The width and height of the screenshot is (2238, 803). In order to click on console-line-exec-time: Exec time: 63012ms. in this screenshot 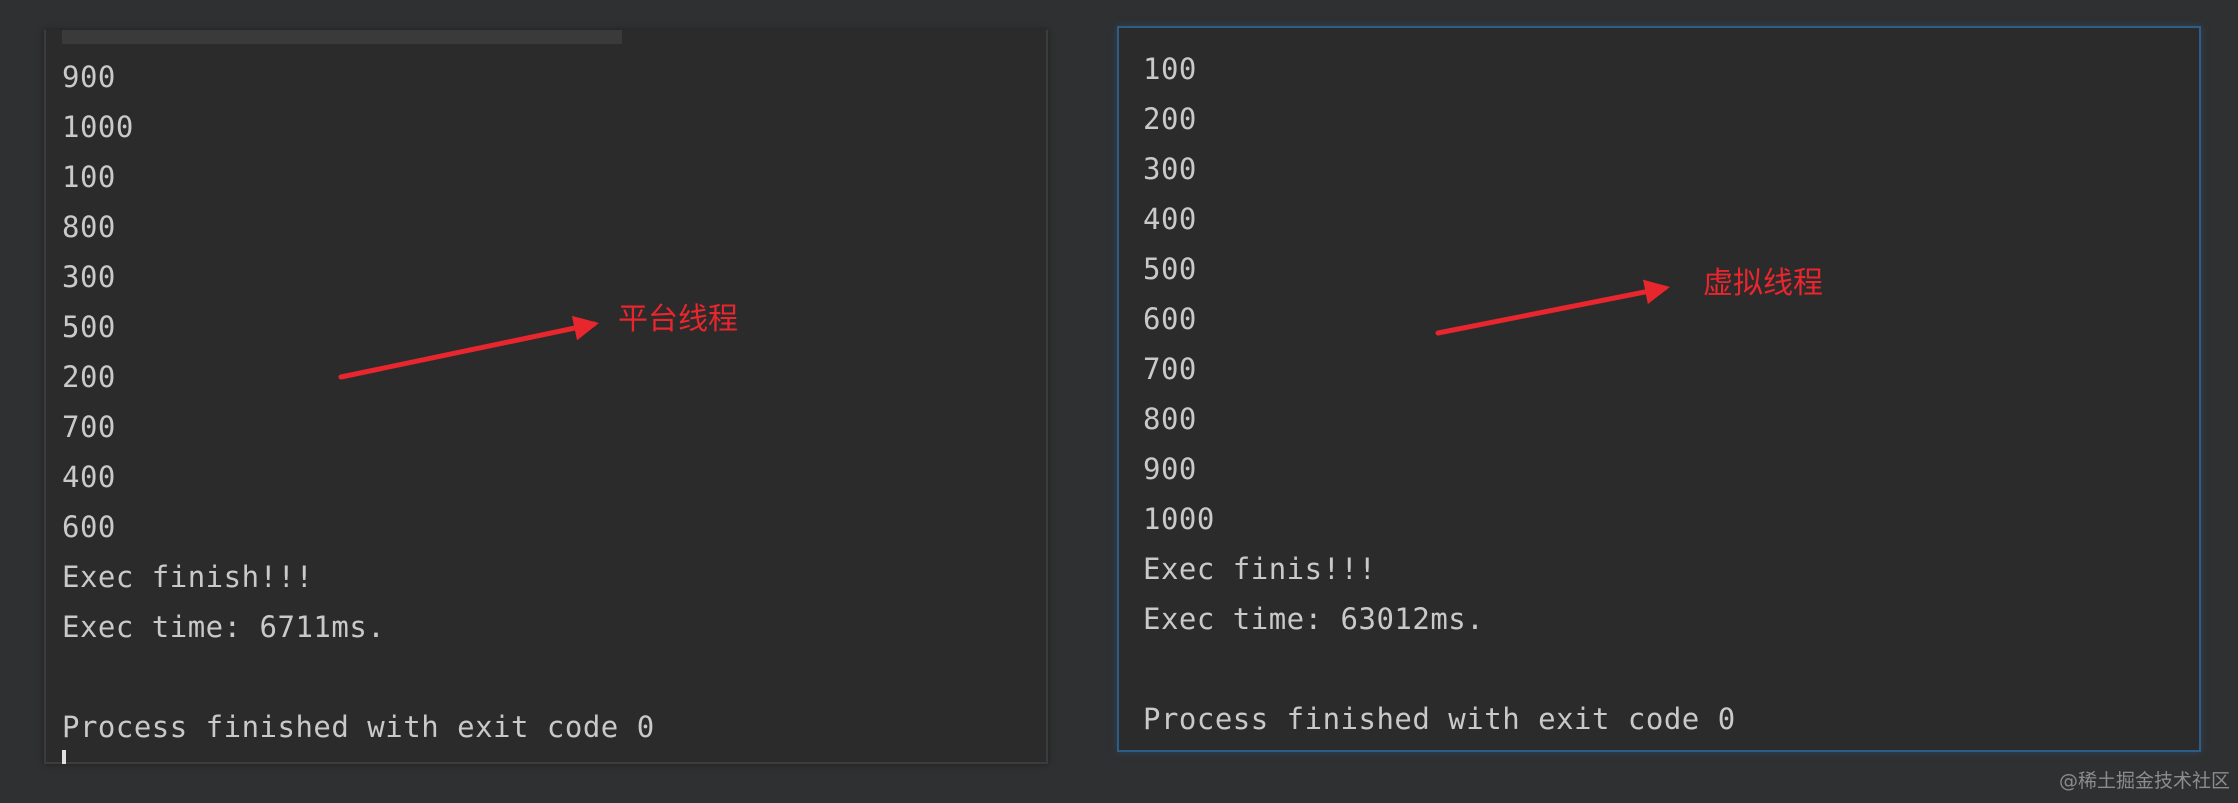, I will do `click(1314, 619)`.